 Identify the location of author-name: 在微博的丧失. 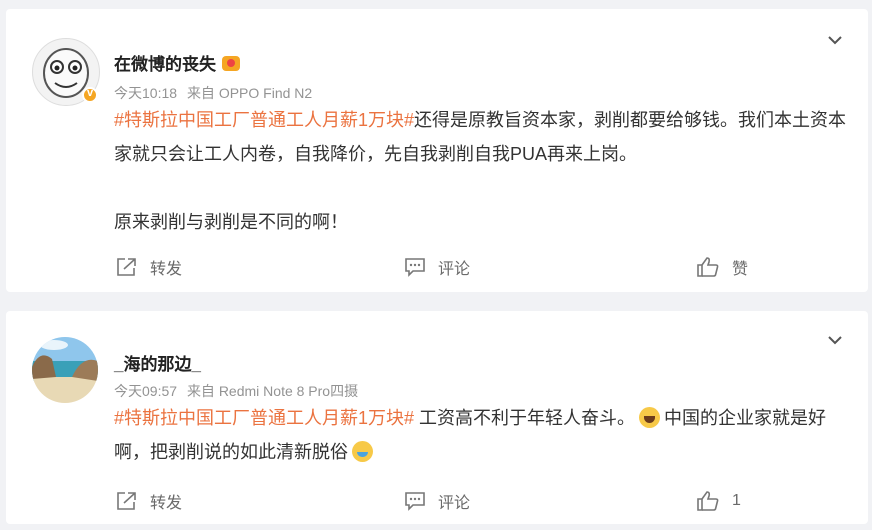
(165, 64).